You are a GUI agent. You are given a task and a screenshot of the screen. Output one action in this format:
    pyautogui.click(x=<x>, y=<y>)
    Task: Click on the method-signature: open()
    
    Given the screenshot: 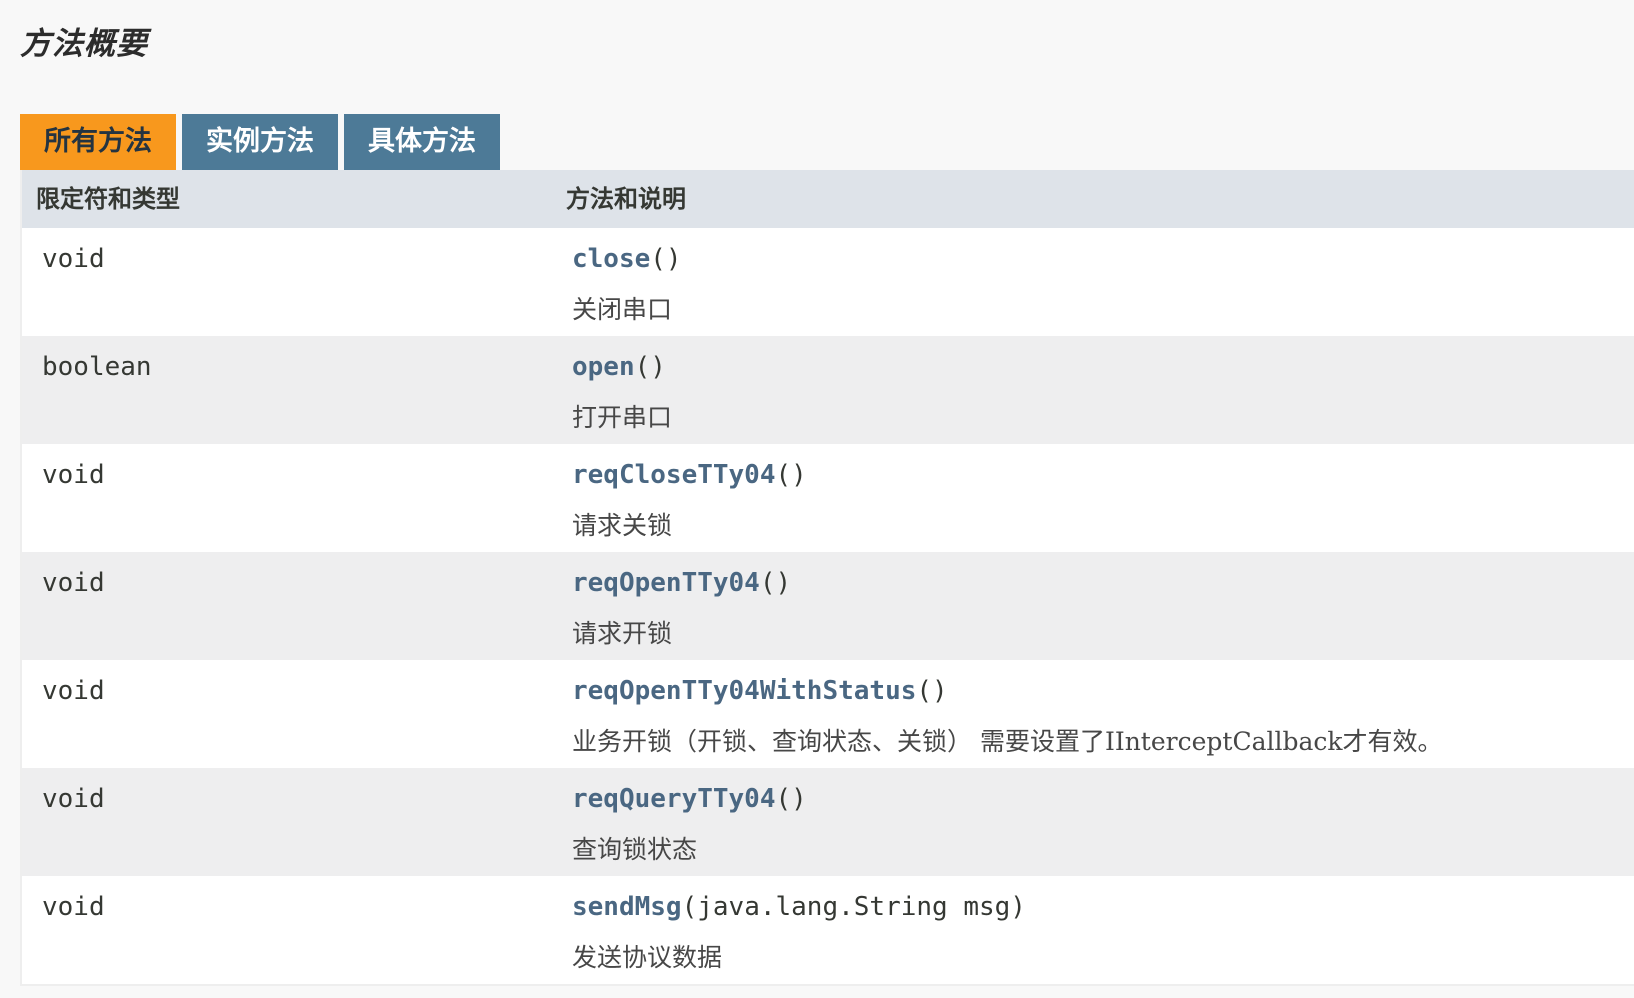 What is the action you would take?
    pyautogui.click(x=619, y=367)
    